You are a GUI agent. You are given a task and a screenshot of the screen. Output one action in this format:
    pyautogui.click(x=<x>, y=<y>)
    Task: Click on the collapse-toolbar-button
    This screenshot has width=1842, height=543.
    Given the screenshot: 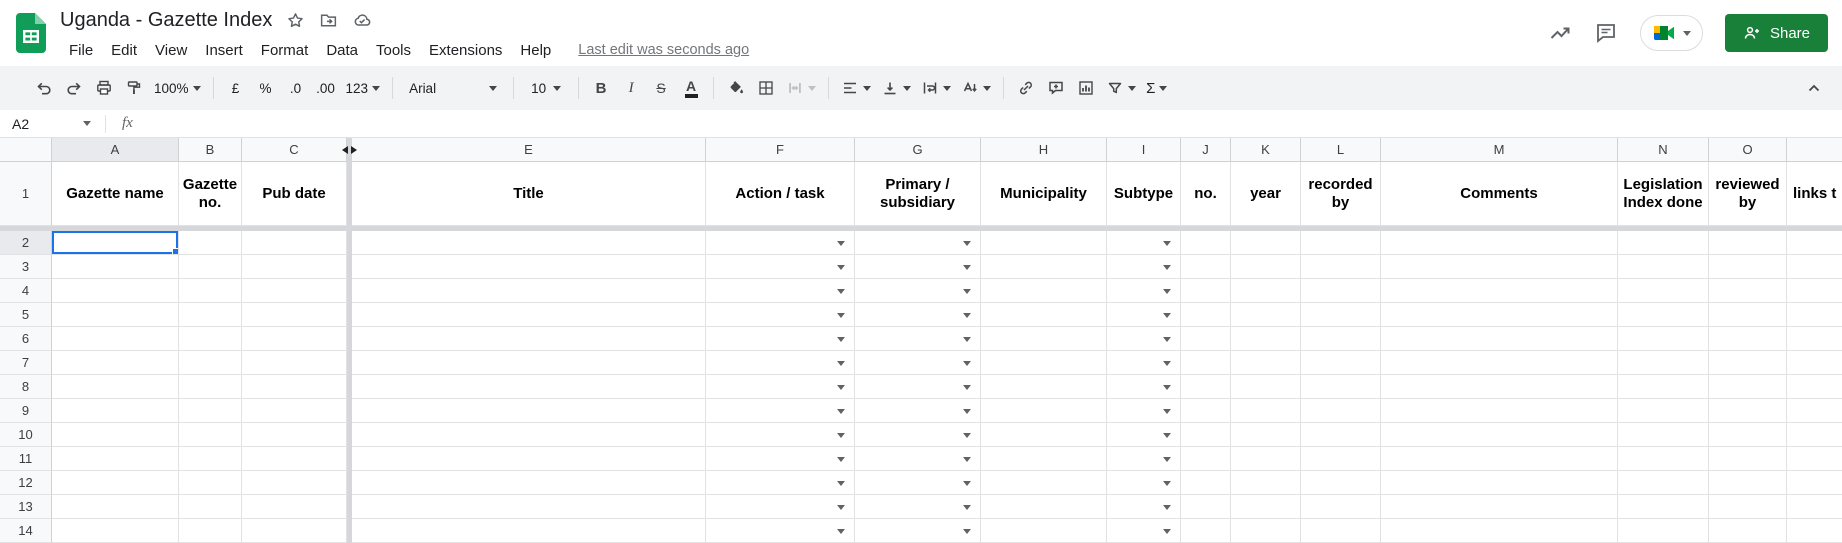 What is the action you would take?
    pyautogui.click(x=1814, y=88)
    